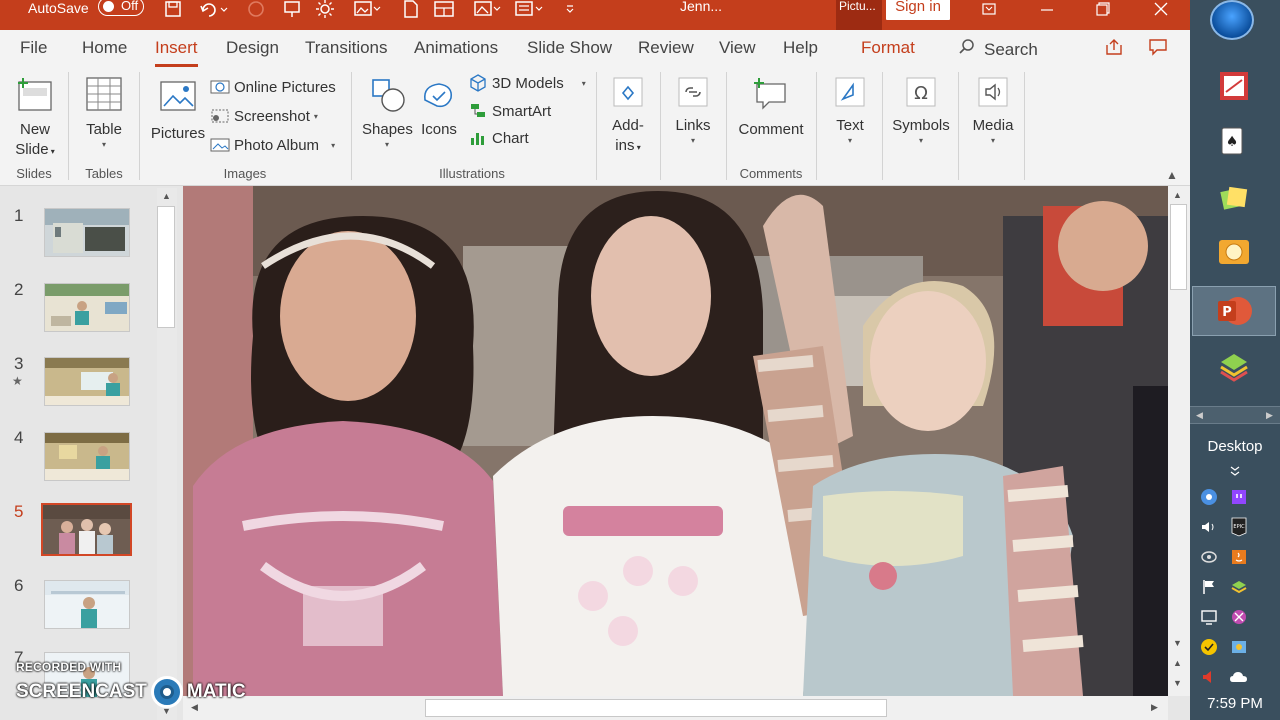 The width and height of the screenshot is (1280, 720). I want to click on tab-help: Help, so click(800, 48).